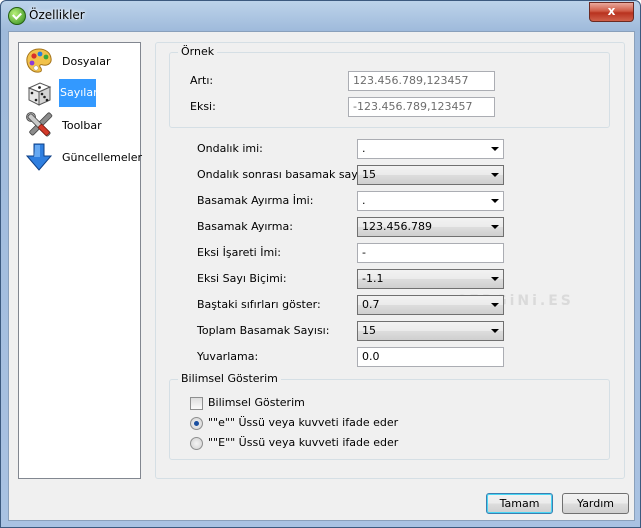 This screenshot has width=641, height=528. What do you see at coordinates (519, 503) in the screenshot?
I see `ok-button: Tamam` at bounding box center [519, 503].